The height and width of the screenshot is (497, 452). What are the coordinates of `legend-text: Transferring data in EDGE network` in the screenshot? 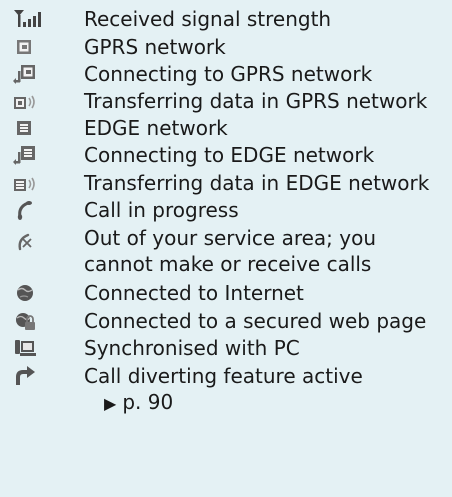 It's located at (257, 183).